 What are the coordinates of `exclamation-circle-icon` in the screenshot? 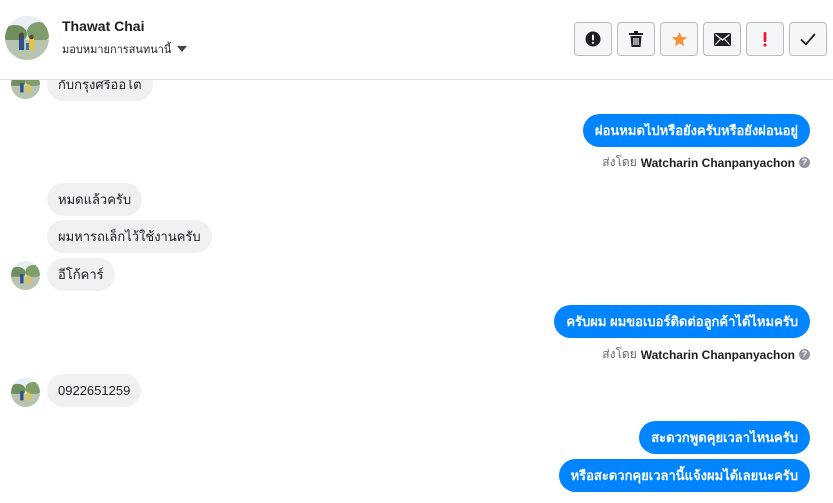 It's located at (593, 39).